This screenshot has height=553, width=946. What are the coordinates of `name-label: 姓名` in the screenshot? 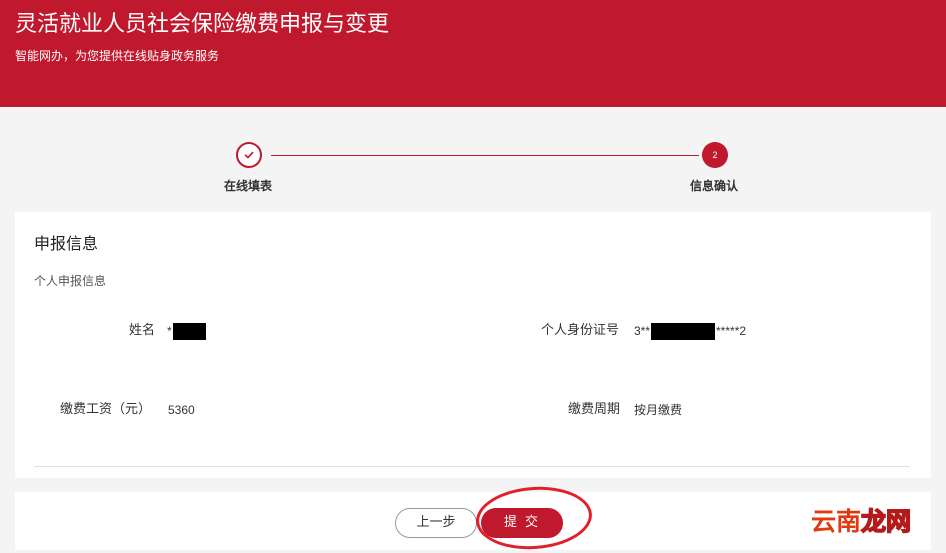 It's located at (142, 330).